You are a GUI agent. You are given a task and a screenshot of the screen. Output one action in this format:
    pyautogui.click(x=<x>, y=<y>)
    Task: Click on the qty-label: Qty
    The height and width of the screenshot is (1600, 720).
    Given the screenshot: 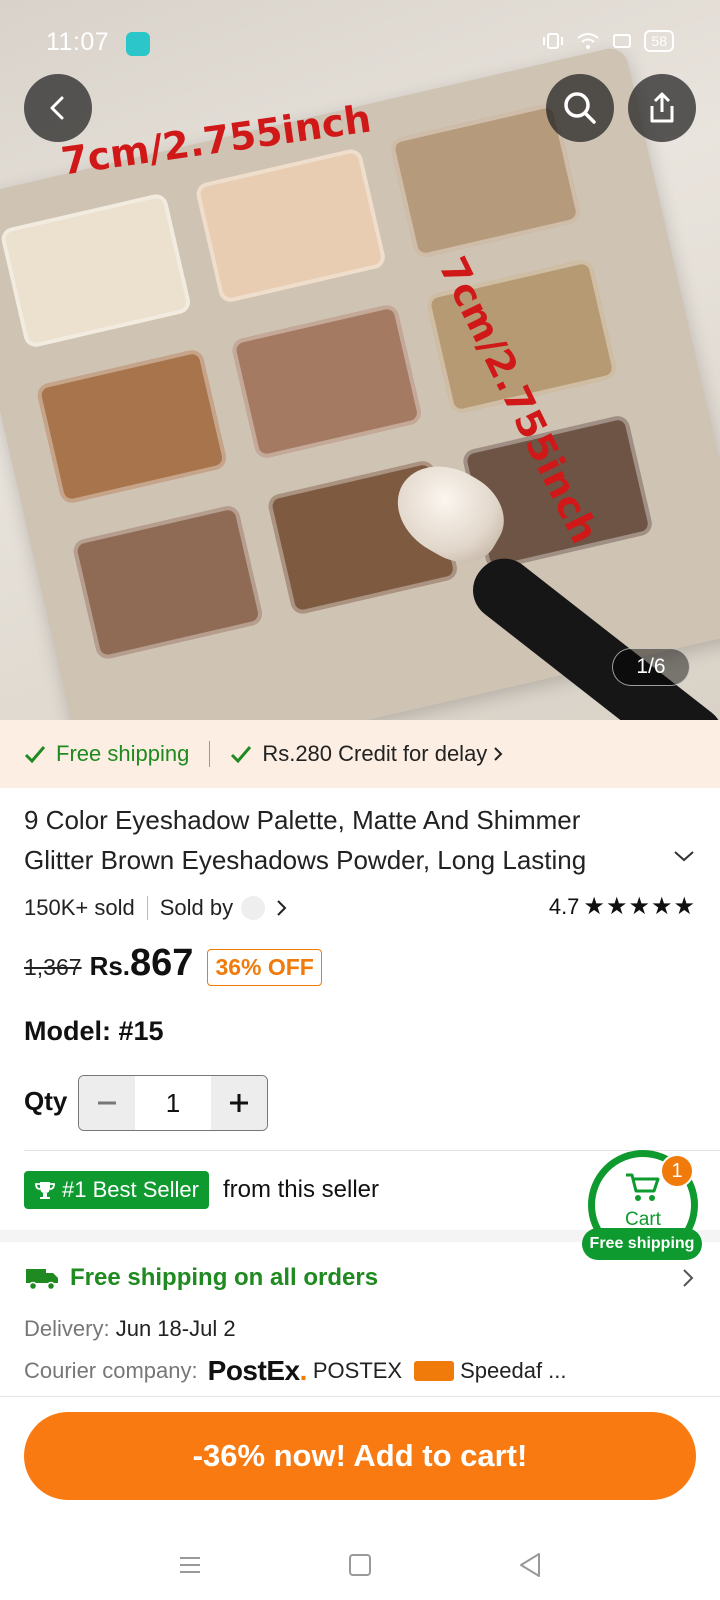 What is the action you would take?
    pyautogui.click(x=46, y=1101)
    